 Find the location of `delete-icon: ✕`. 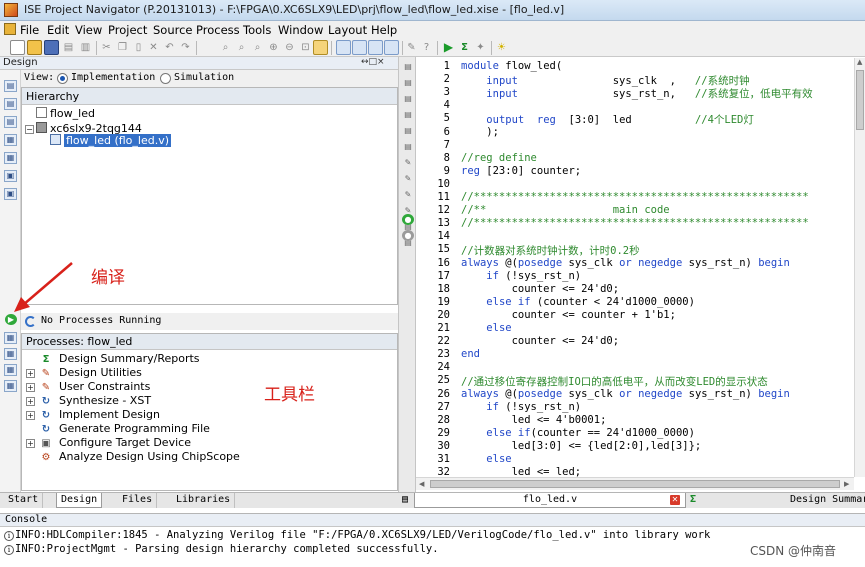

delete-icon: ✕ is located at coordinates (153, 47).